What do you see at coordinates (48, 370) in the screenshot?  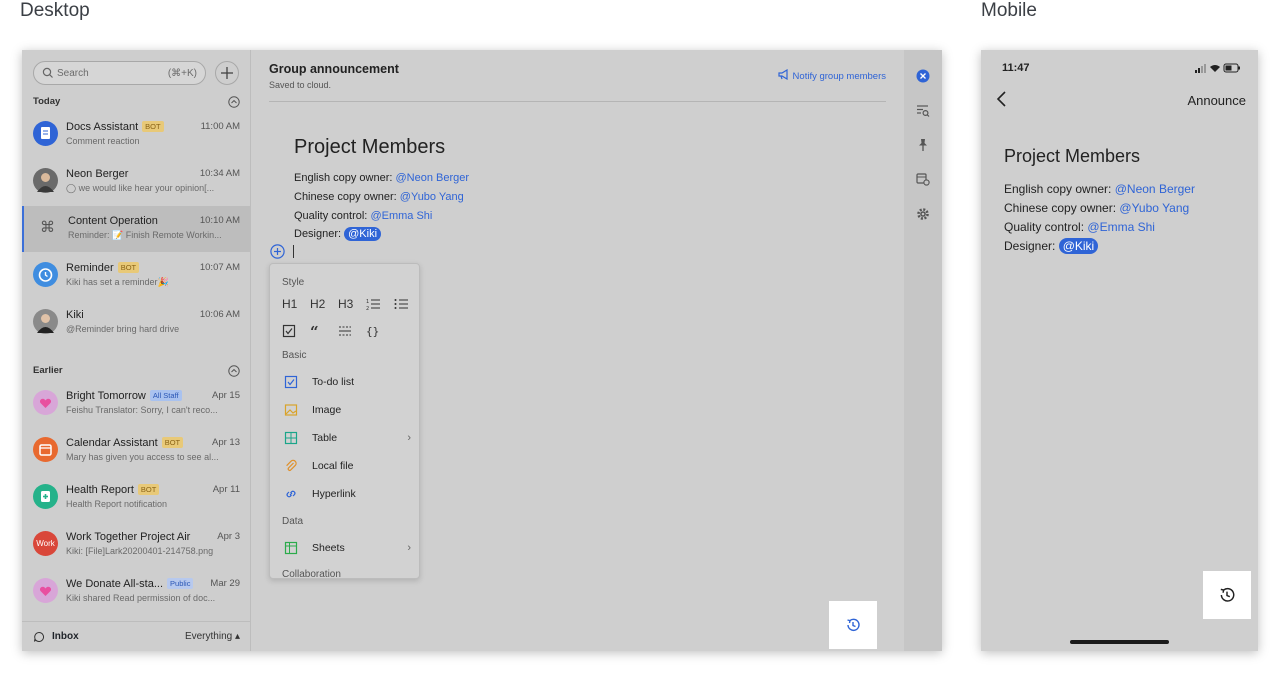 I see `earlier-section-label: Earlier` at bounding box center [48, 370].